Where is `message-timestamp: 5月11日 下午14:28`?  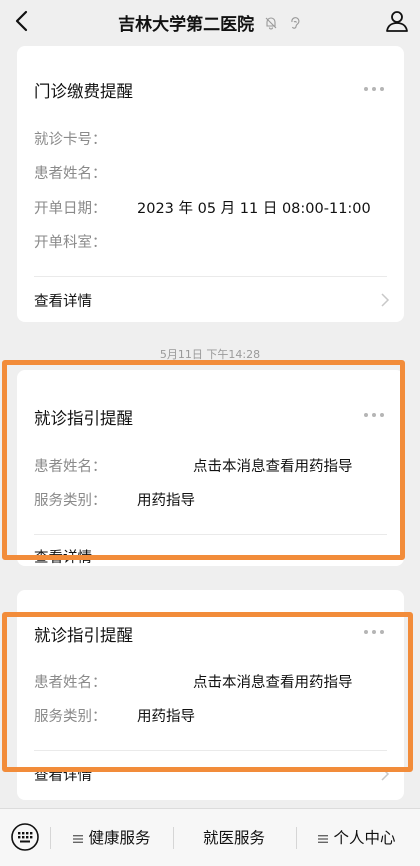
message-timestamp: 5月11日 下午14:28 is located at coordinates (210, 354).